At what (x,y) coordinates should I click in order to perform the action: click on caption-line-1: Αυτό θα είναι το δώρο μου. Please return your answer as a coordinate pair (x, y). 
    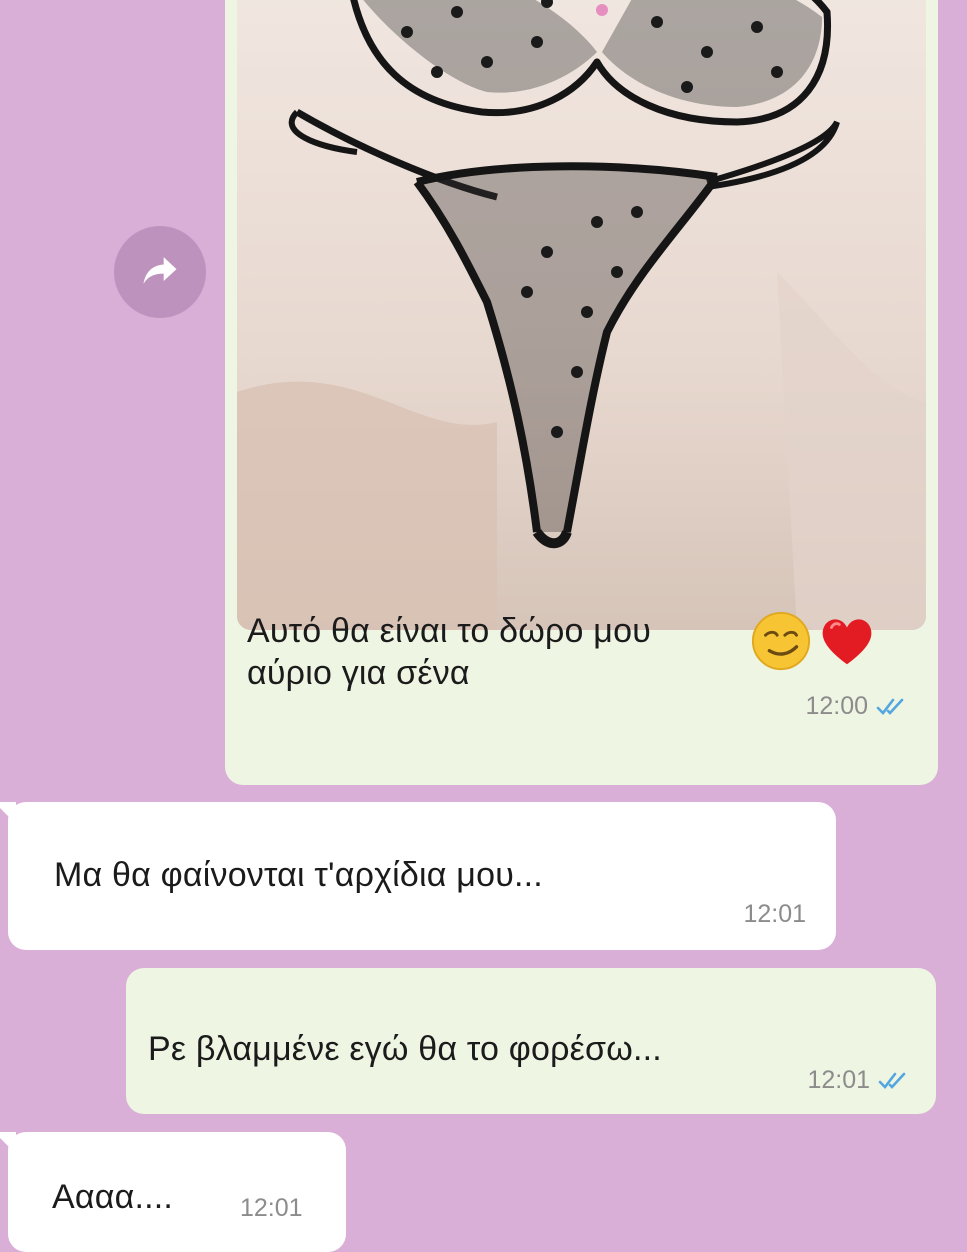
    Looking at the image, I should click on (449, 631).